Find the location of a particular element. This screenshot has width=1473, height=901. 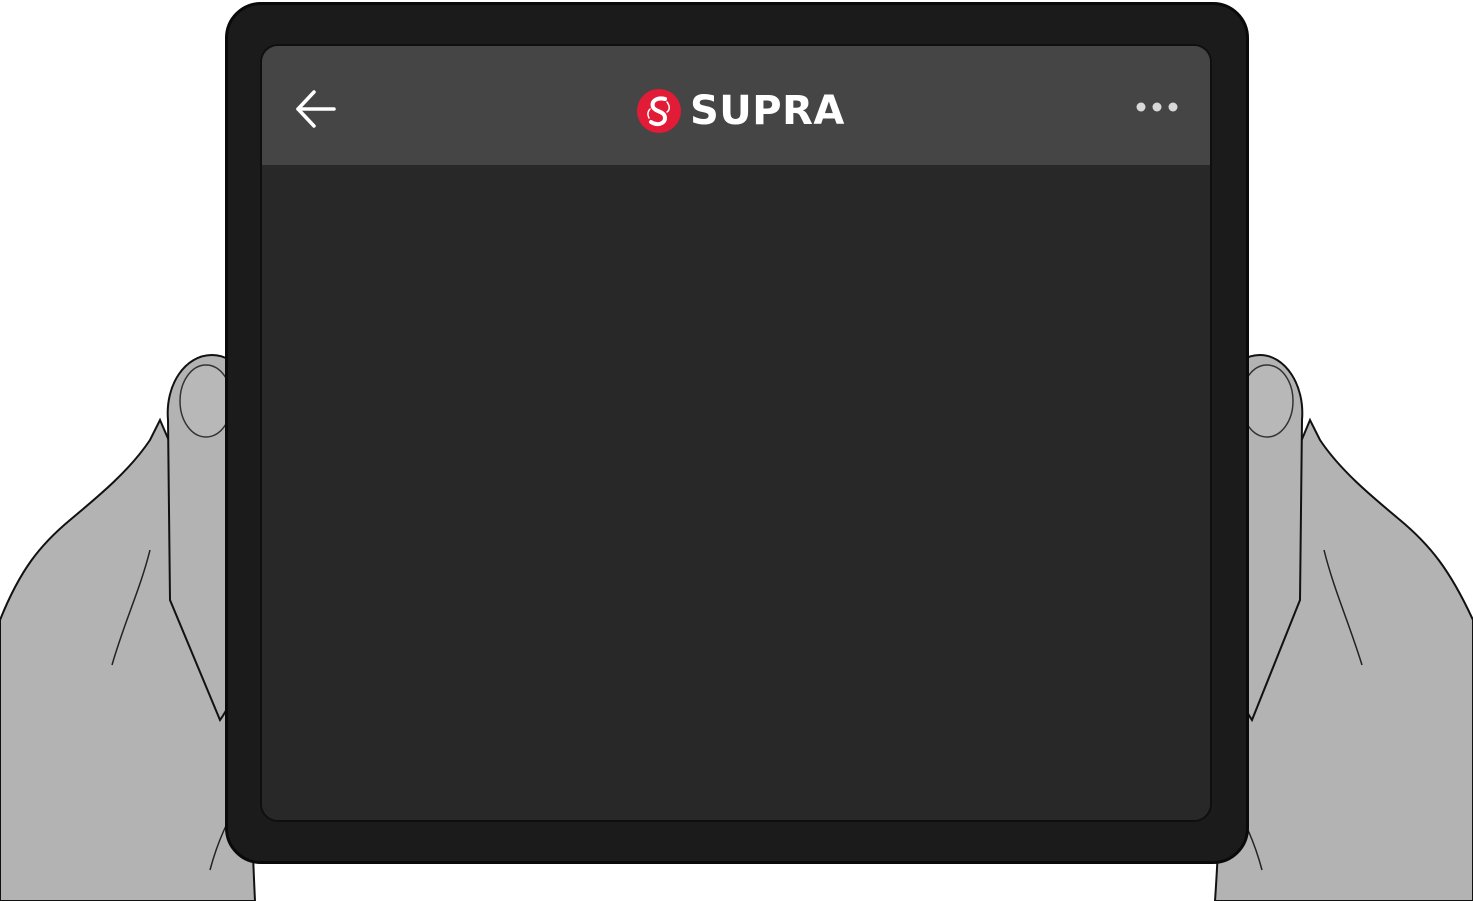

app-header: SUPRA is located at coordinates (736, 105).